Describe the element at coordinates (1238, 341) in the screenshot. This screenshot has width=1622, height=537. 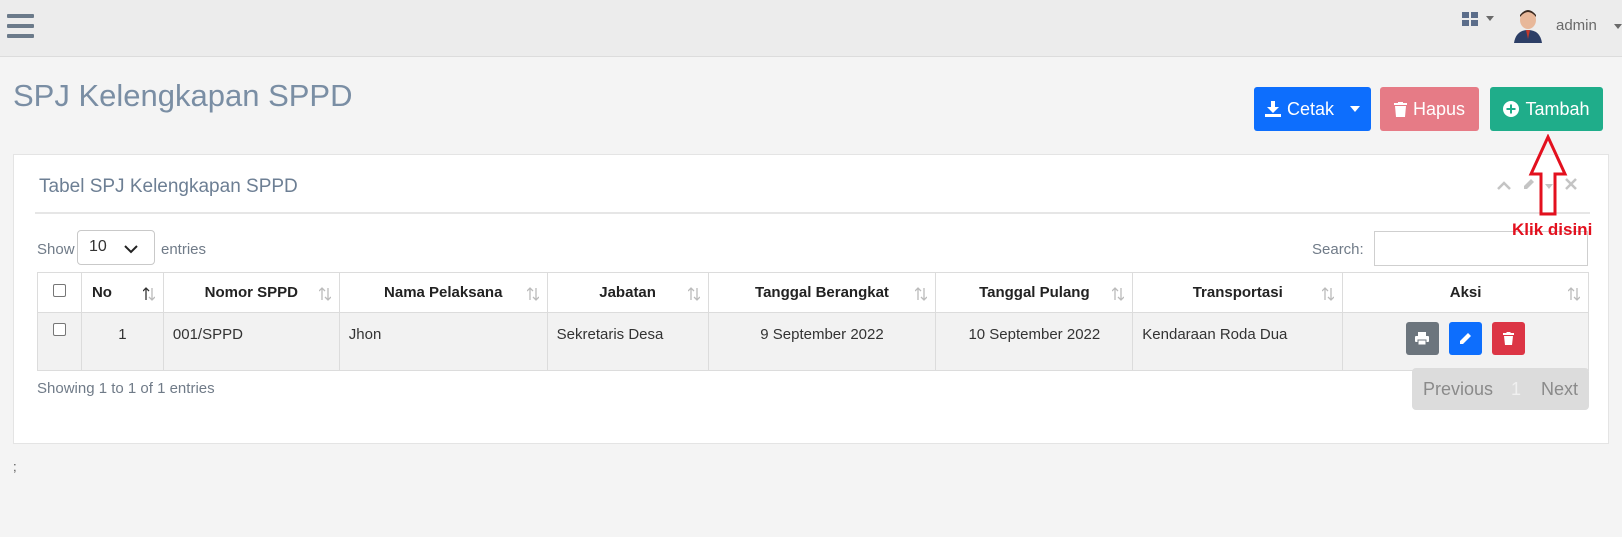
I see `cell-transportasi: Kendaraan Roda Dua` at that location.